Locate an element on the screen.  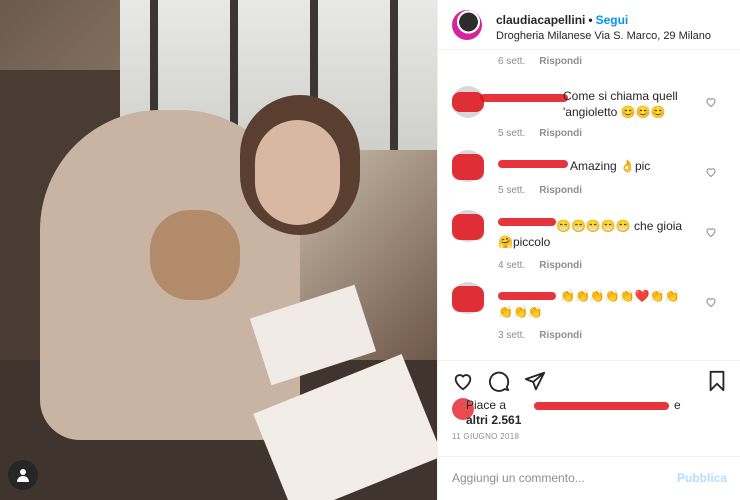
comment-meta: 3 sett. Rispondi is located at coordinates (540, 335).